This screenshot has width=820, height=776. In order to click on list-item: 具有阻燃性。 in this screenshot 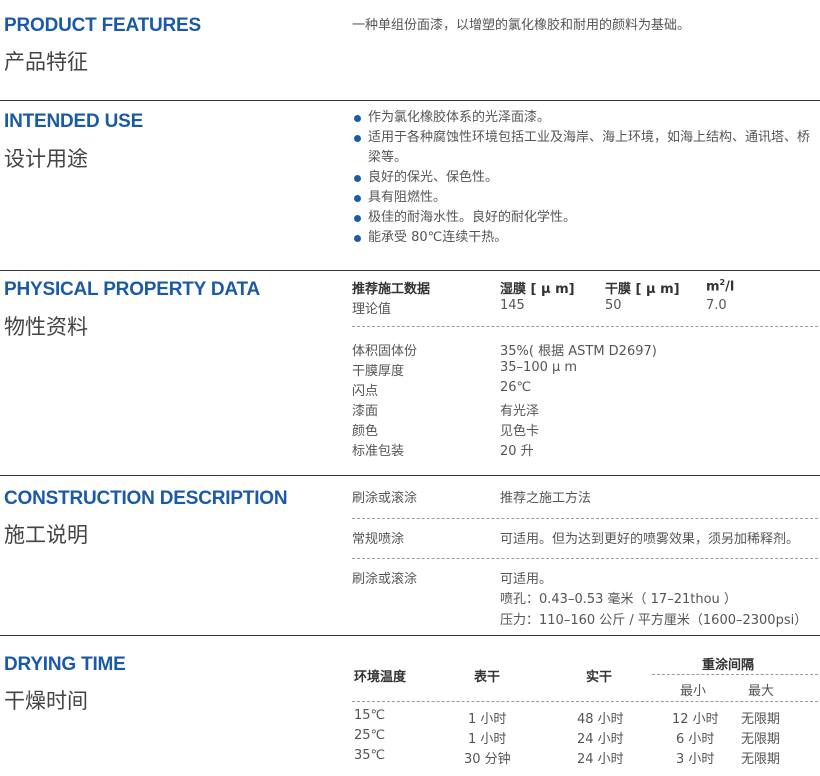, I will do `click(585, 198)`.